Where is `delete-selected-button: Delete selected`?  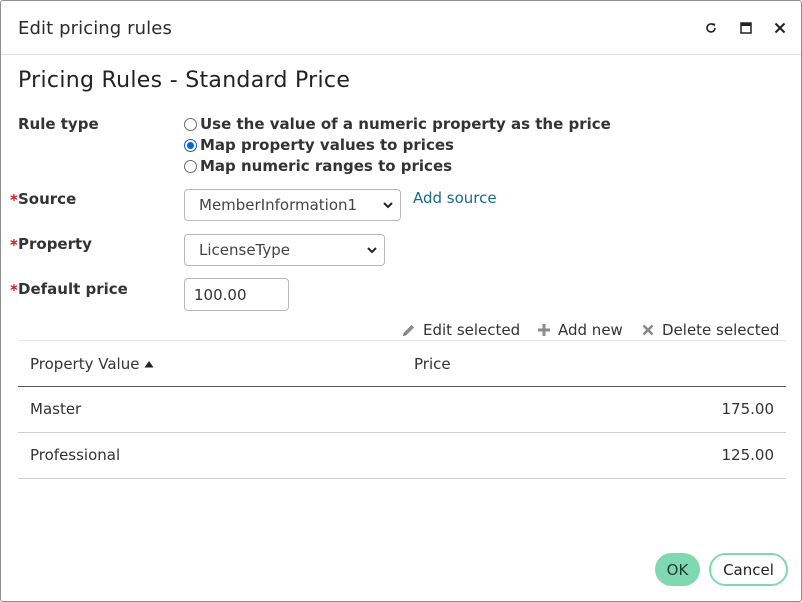
delete-selected-button: Delete selected is located at coordinates (710, 330).